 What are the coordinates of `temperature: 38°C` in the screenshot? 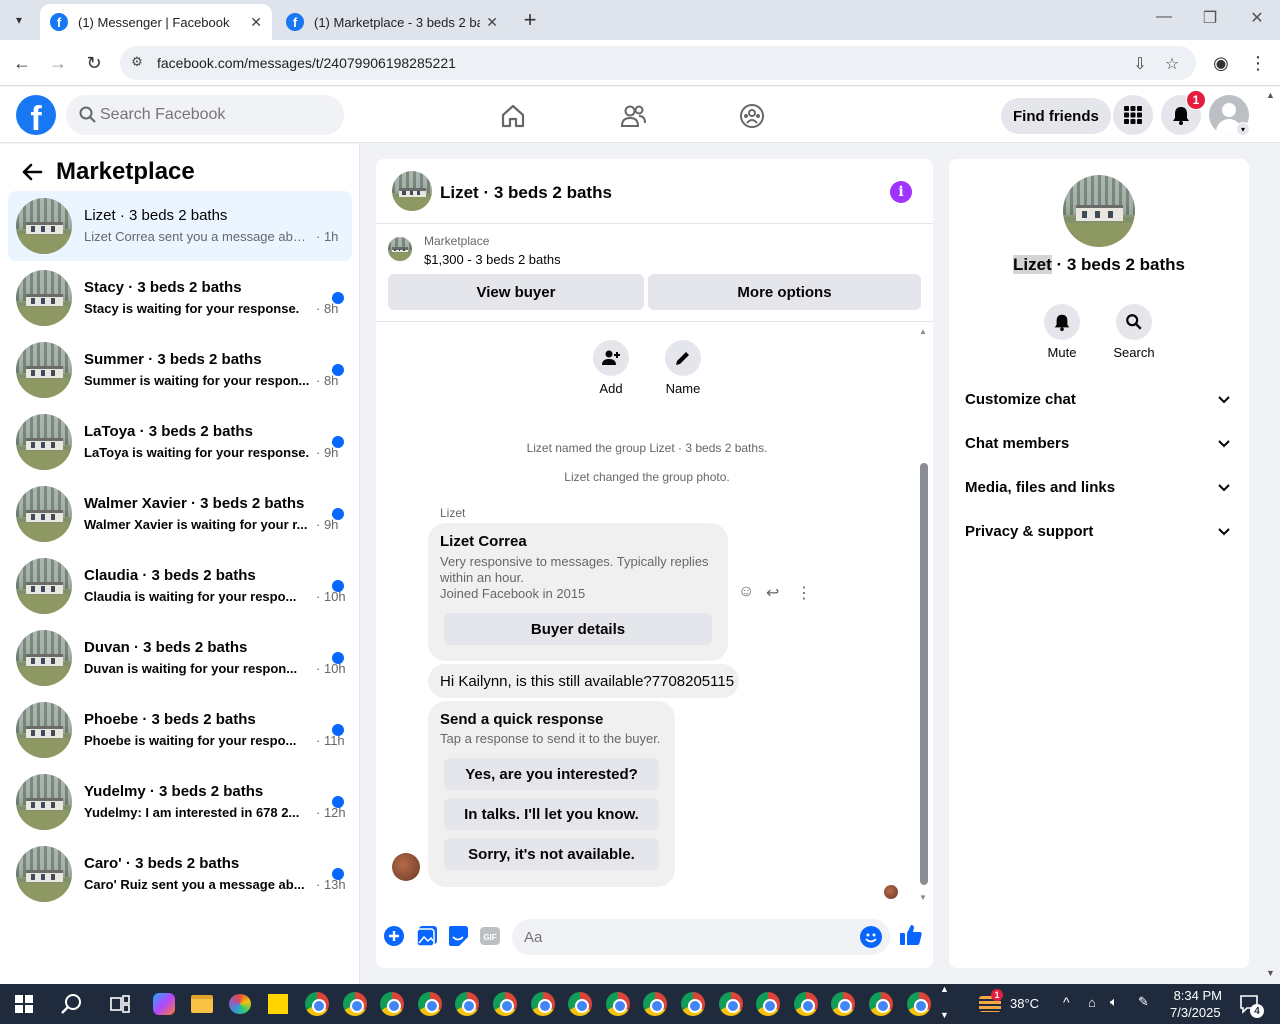 It's located at (1024, 1003).